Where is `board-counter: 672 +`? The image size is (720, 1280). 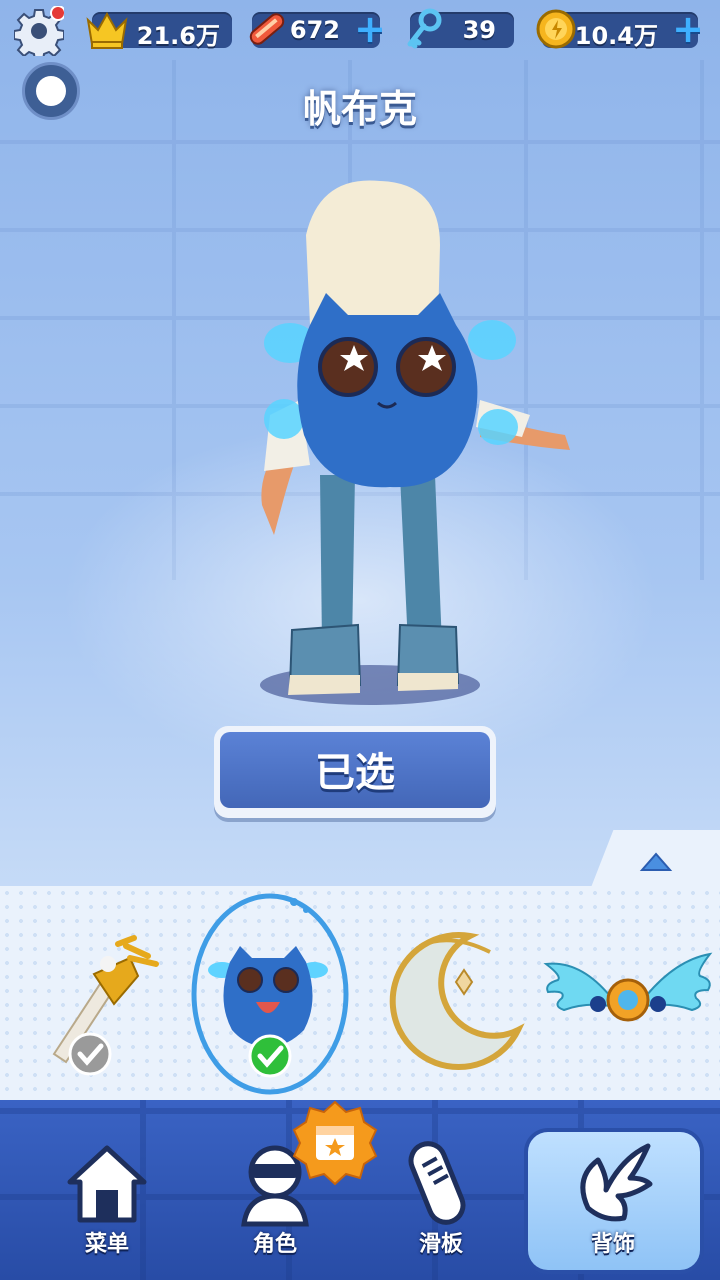 board-counter: 672 + is located at coordinates (317, 29).